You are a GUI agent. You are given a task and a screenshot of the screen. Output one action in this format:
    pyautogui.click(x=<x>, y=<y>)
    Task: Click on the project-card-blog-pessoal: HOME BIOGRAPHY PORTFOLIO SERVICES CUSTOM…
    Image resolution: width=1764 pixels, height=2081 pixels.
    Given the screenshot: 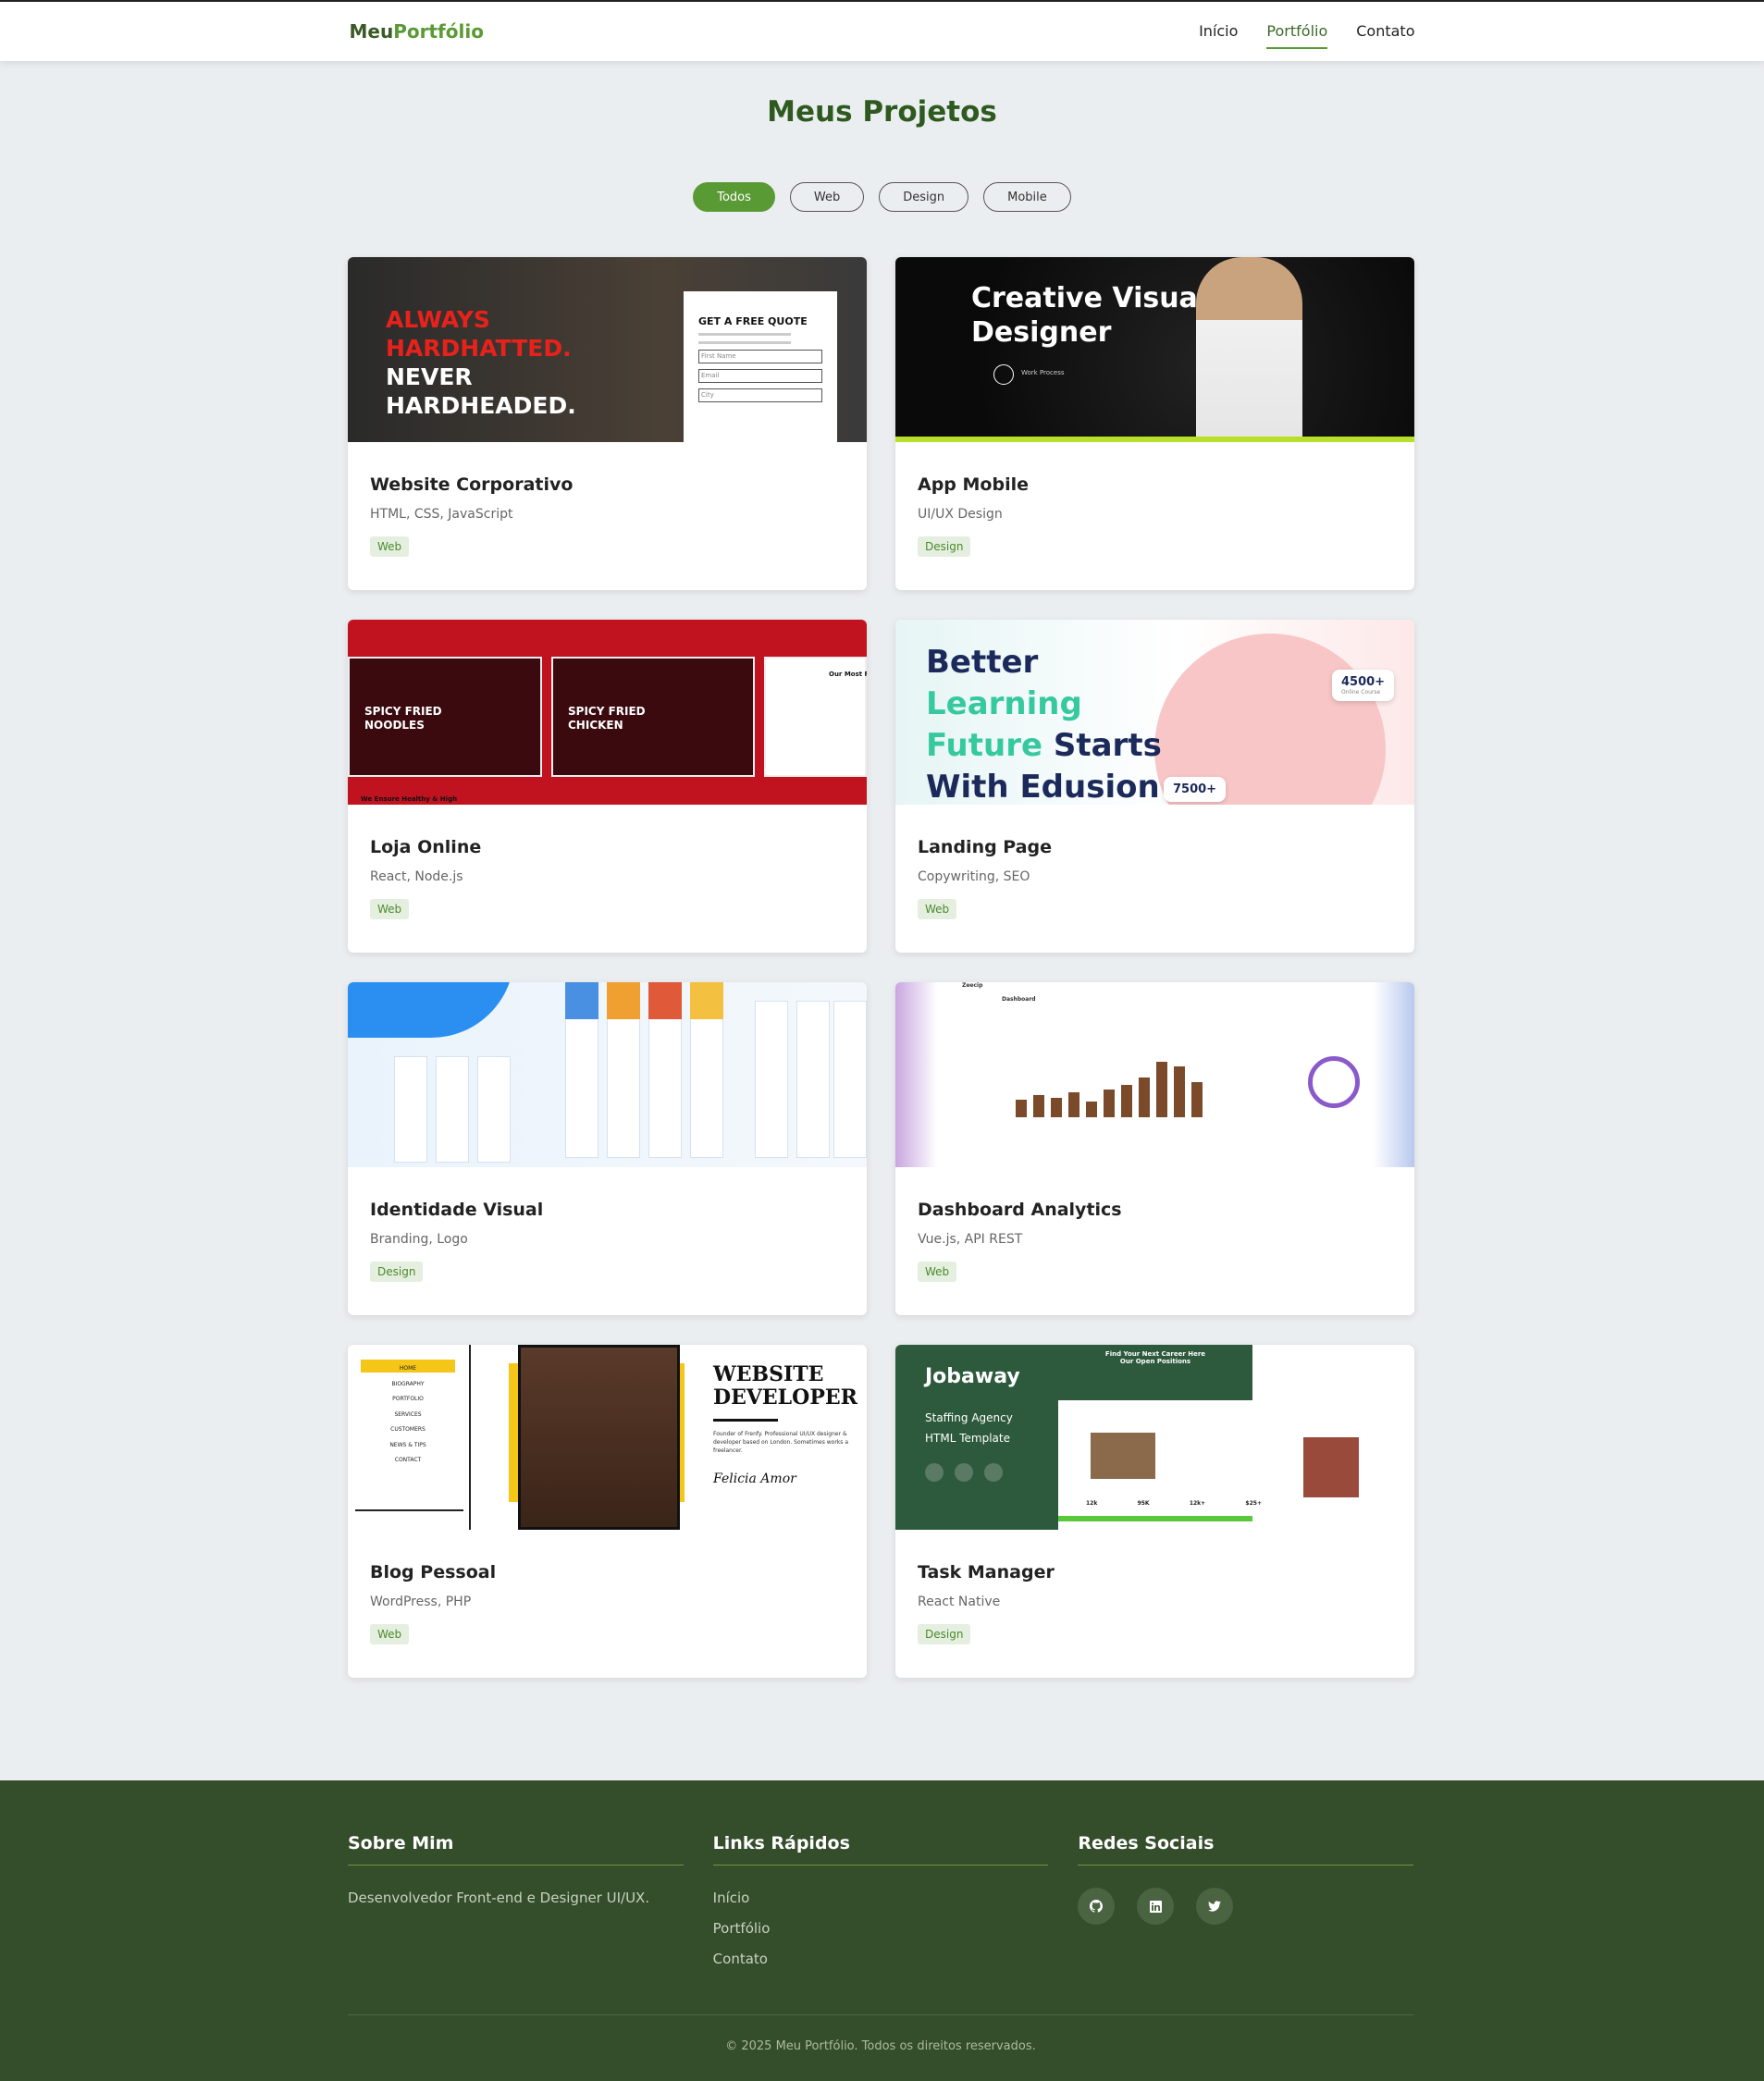 What is the action you would take?
    pyautogui.click(x=607, y=1511)
    